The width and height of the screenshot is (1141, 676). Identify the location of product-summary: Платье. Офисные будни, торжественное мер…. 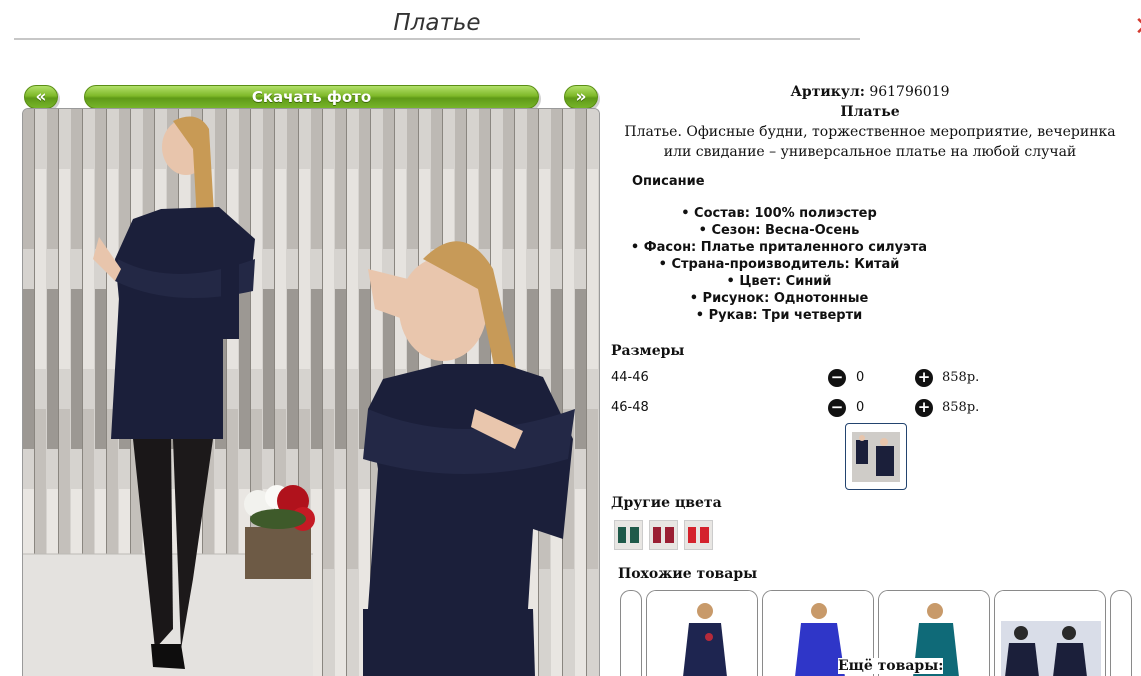
(870, 142).